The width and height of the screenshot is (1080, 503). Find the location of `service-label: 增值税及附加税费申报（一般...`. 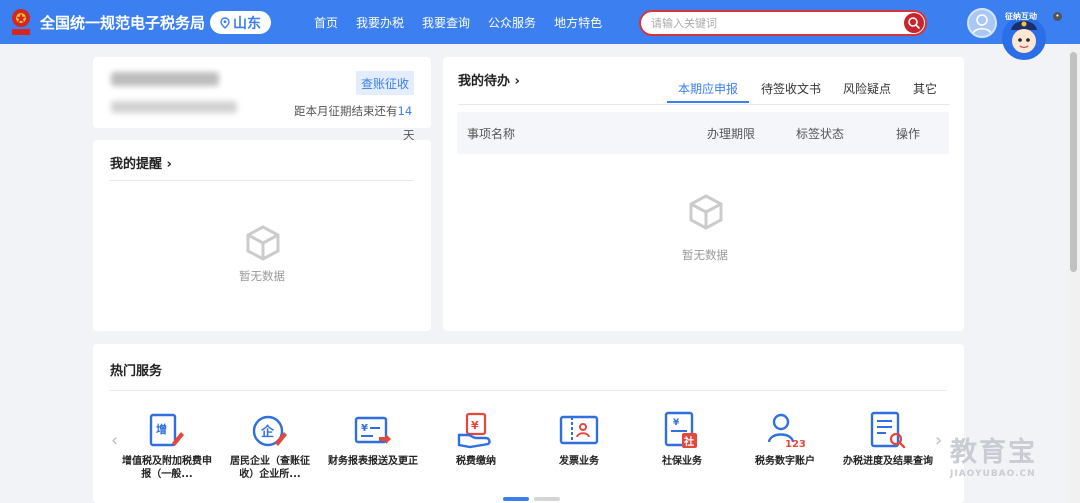

service-label: 增值税及附加税费申报（一般... is located at coordinates (167, 468).